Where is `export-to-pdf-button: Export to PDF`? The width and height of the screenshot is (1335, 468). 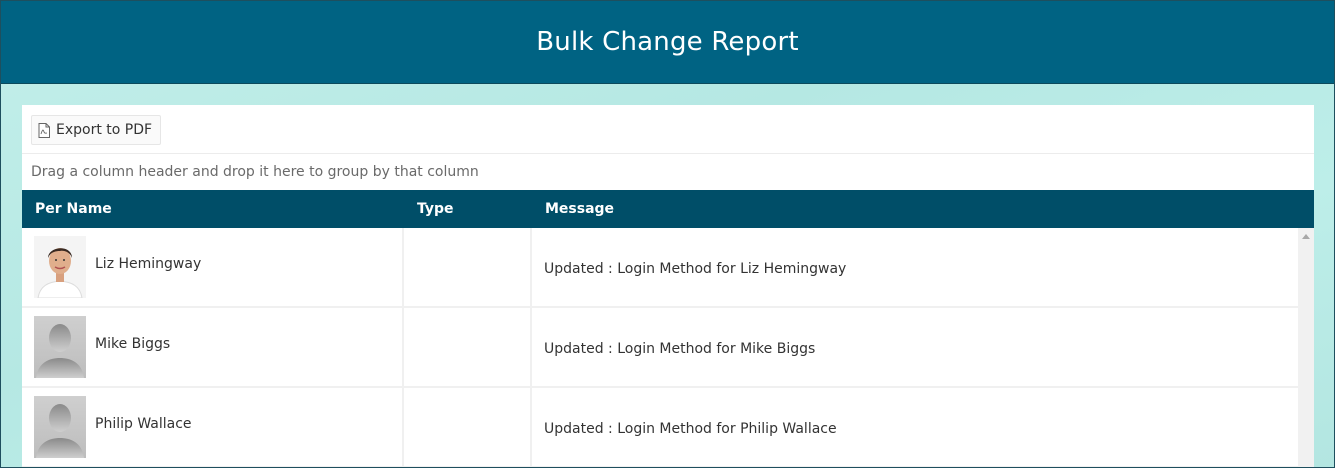
export-to-pdf-button: Export to PDF is located at coordinates (96, 130).